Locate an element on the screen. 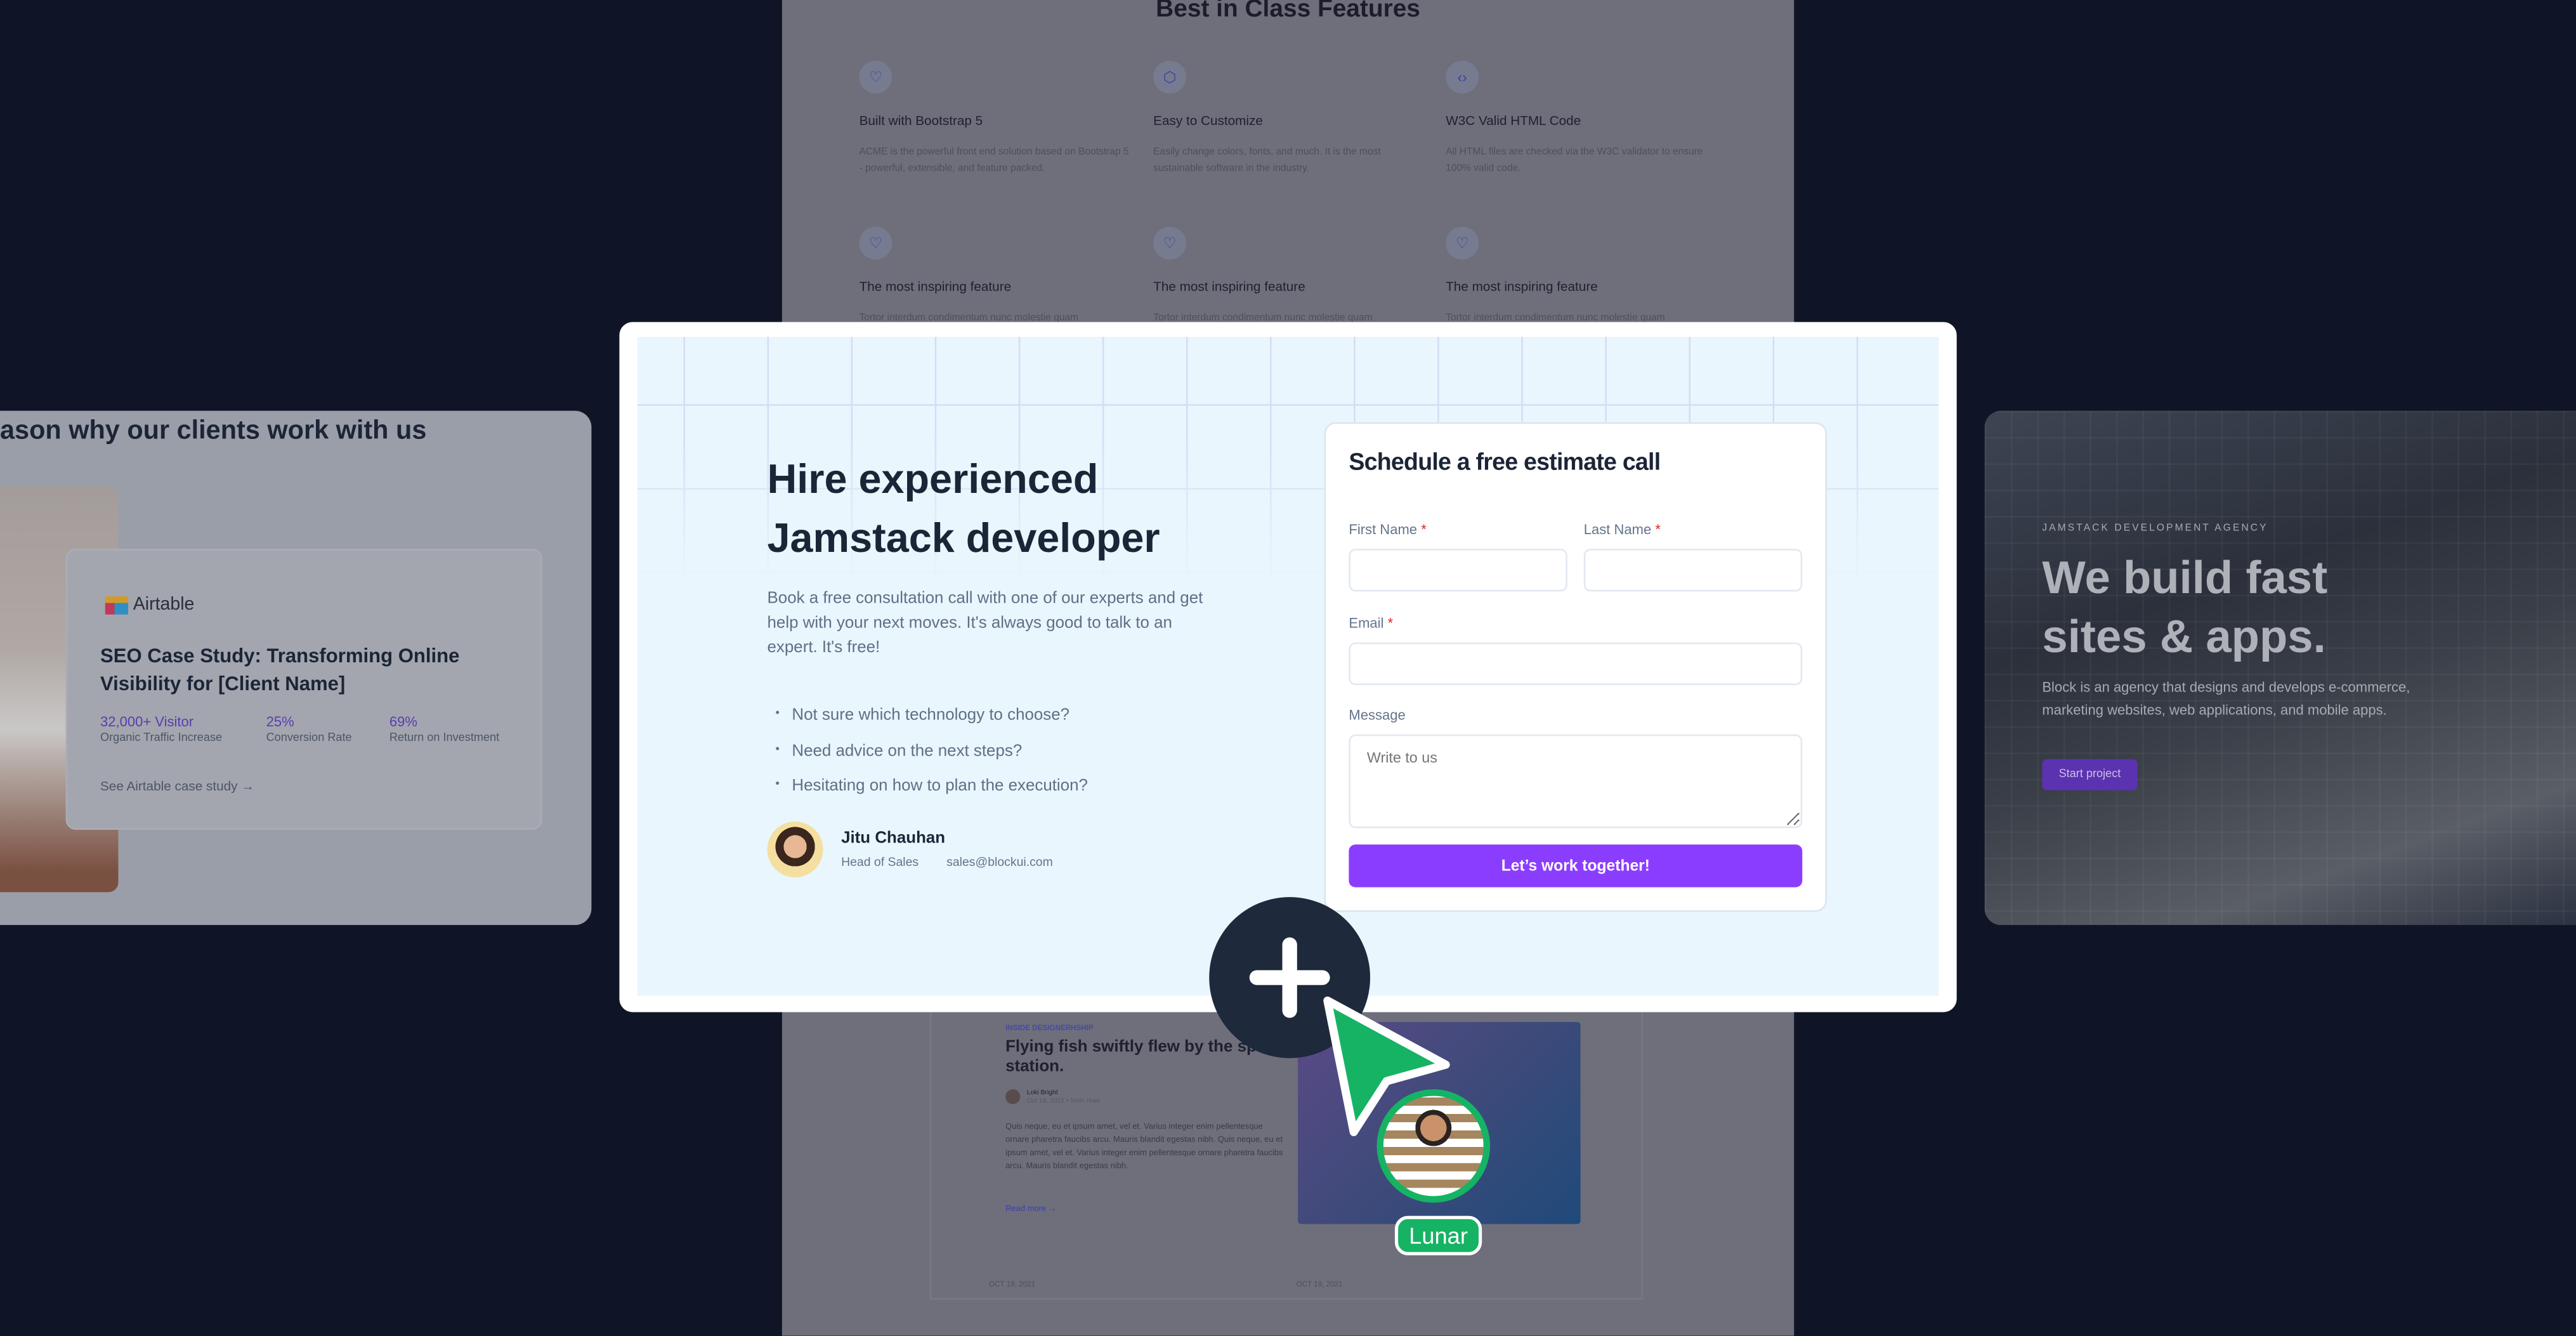 The image size is (2576, 1336). message-label: Message is located at coordinates (1377, 715).